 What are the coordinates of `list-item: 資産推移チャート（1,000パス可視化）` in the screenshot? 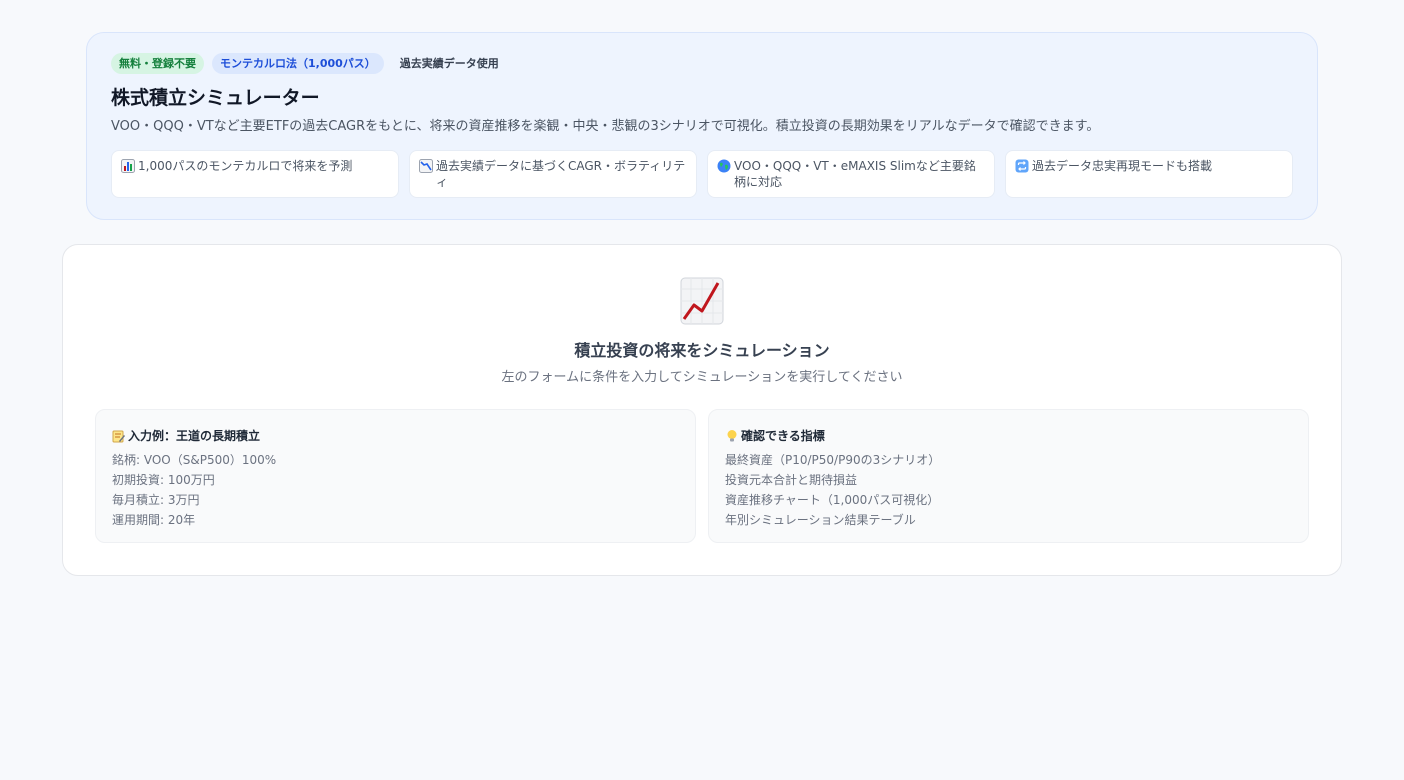 It's located at (832, 500).